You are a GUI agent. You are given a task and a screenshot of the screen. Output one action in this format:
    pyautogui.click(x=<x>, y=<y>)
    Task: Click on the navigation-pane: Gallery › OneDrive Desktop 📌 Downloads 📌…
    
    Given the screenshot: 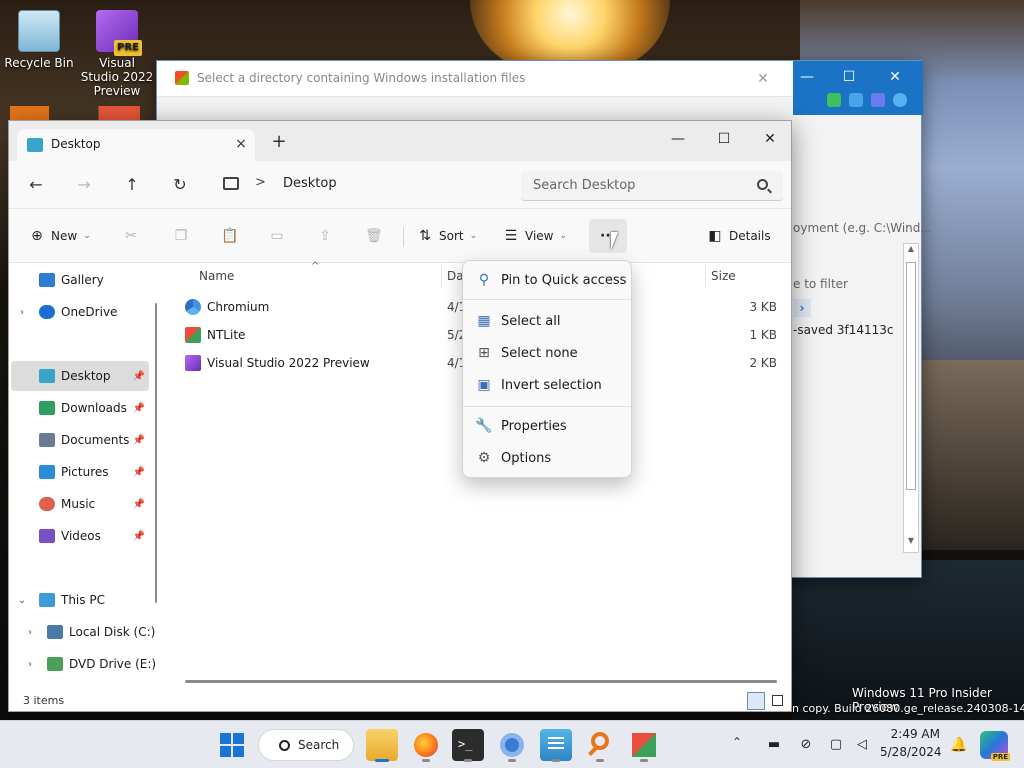 What is the action you would take?
    pyautogui.click(x=83, y=476)
    